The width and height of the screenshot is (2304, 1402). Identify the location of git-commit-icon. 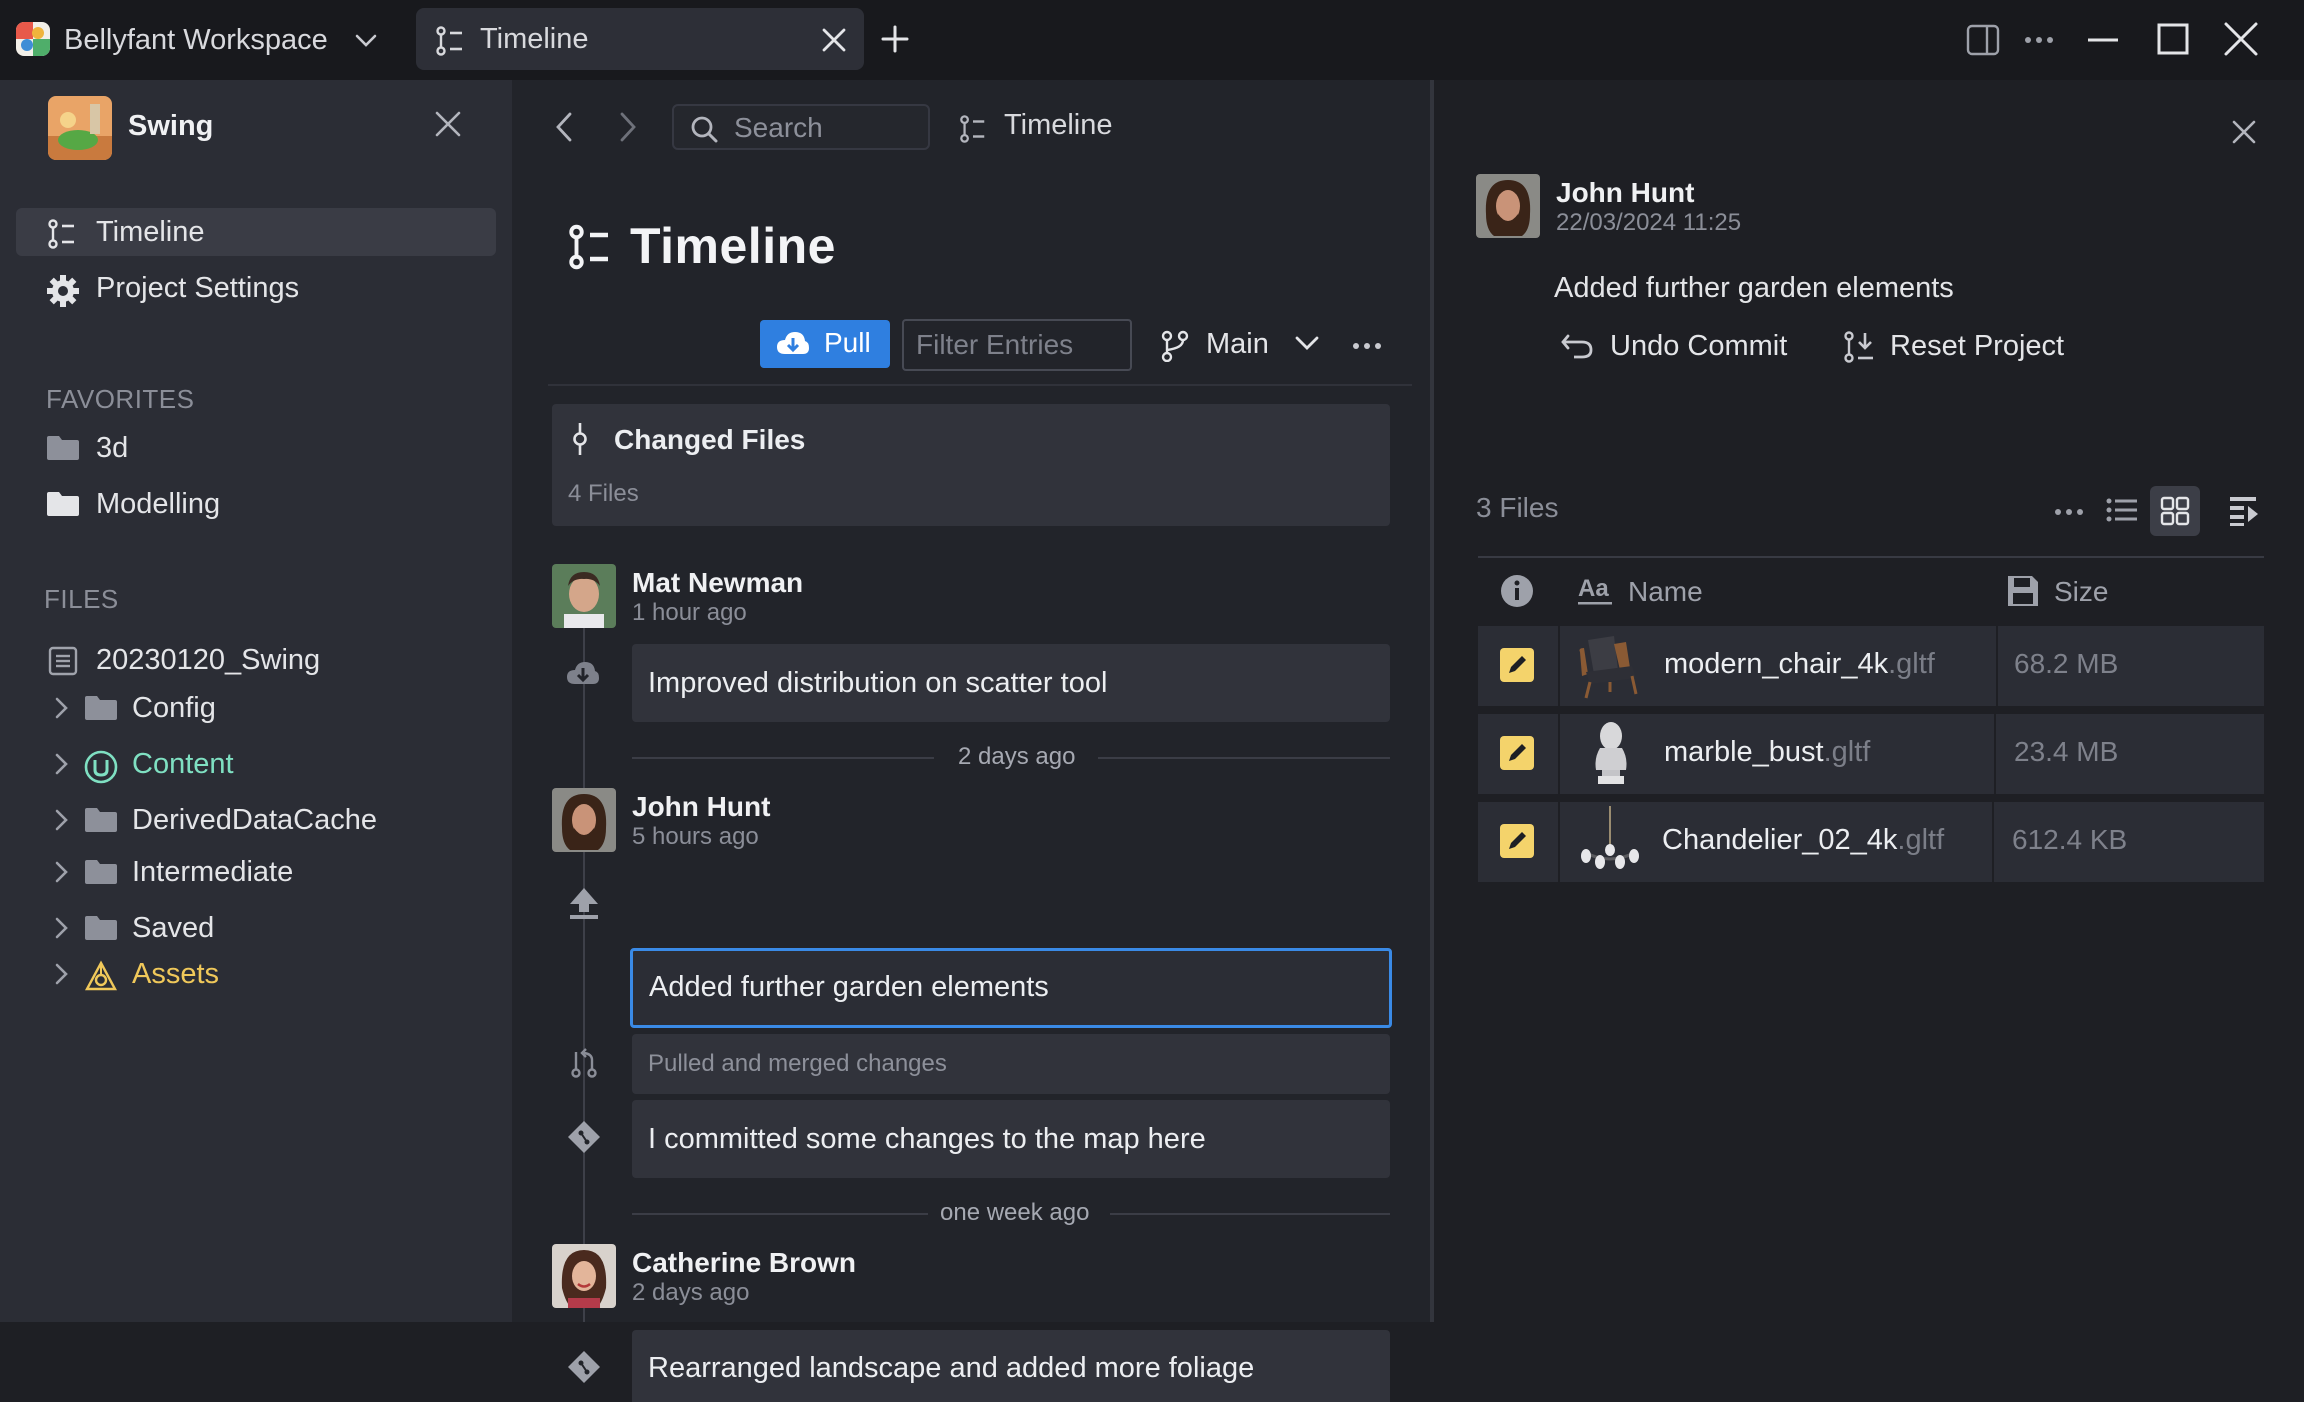
(584, 1369).